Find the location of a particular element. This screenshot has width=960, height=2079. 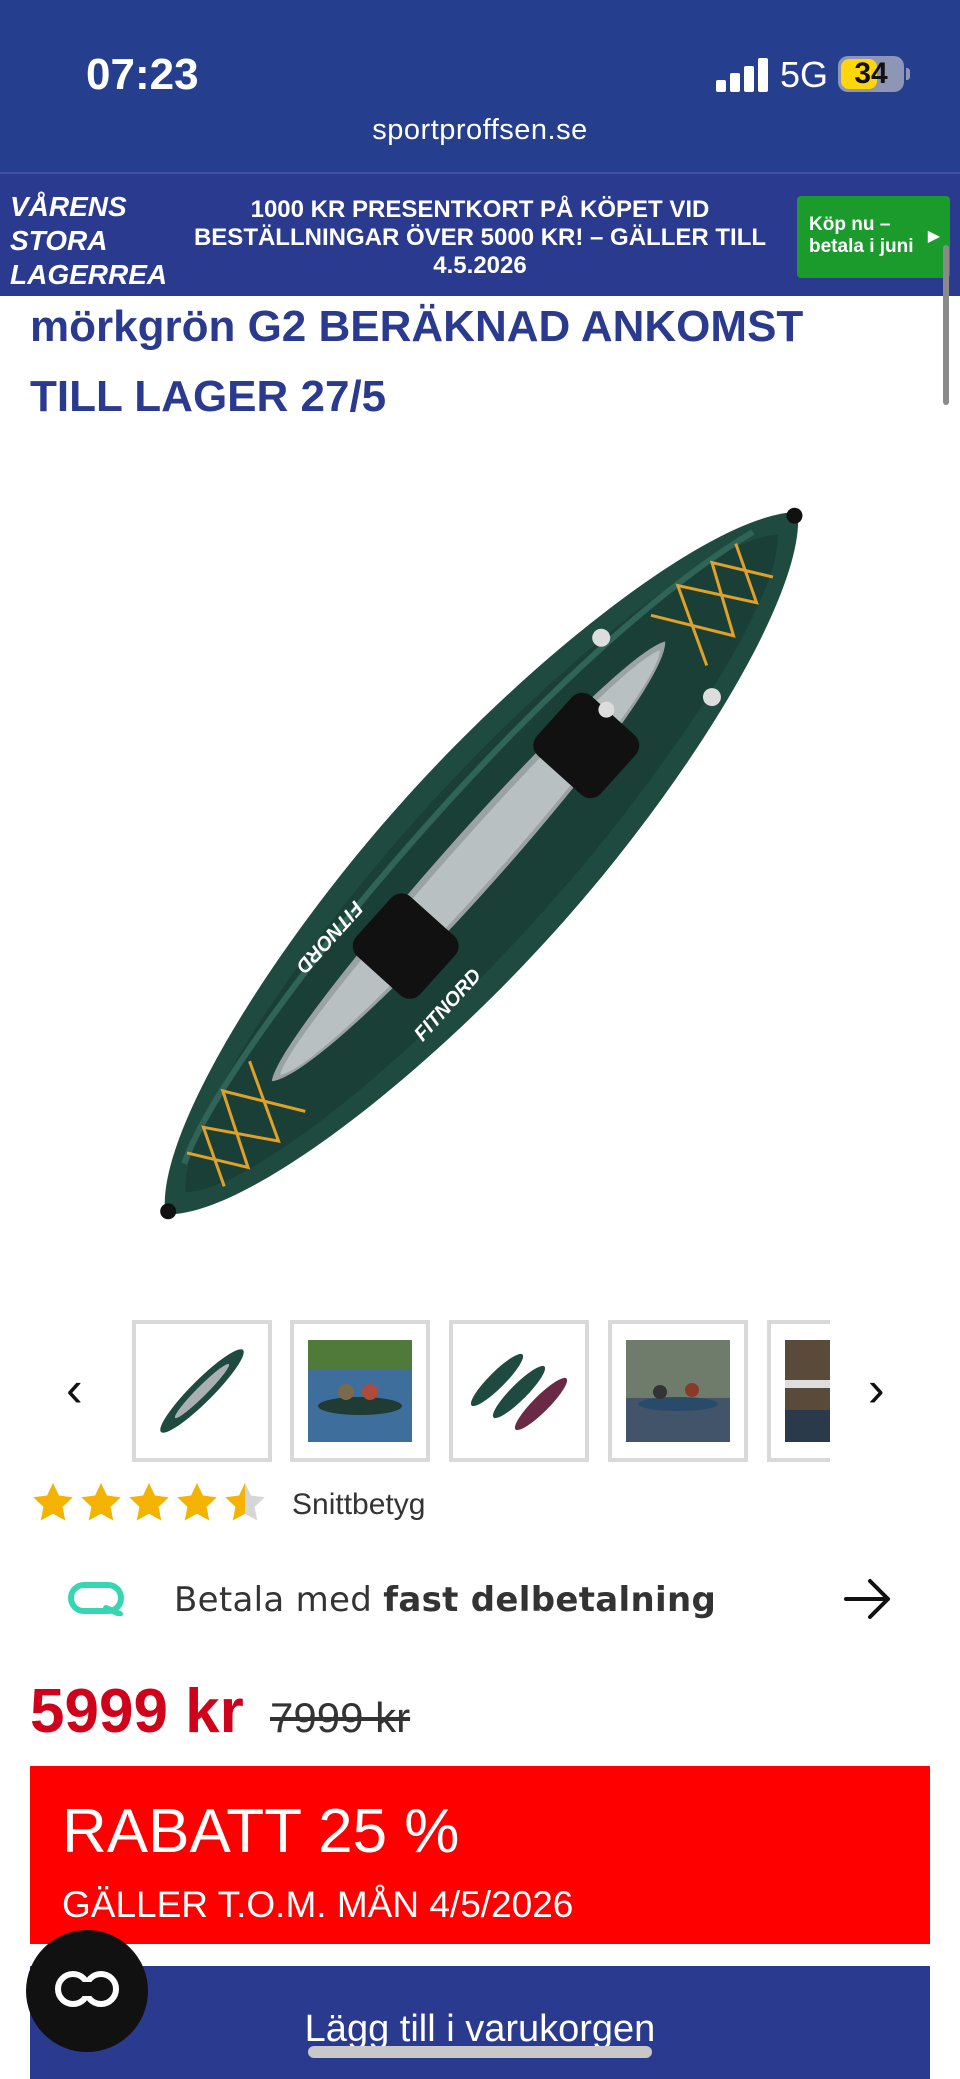

installment-payment-row: Betala med fast delbetalning is located at coordinates (480, 1600).